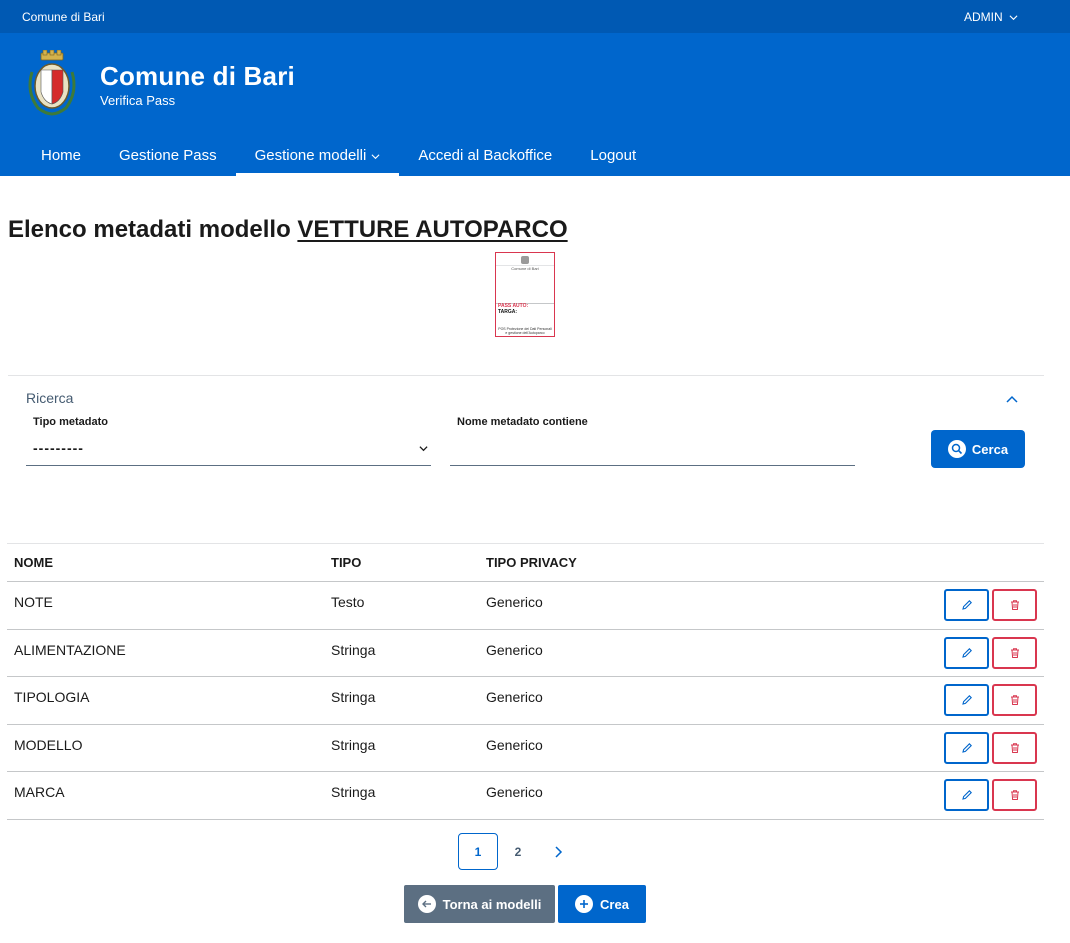 The image size is (1070, 943). I want to click on model-name-link: VETTURE AUTOPARCO, so click(432, 229).